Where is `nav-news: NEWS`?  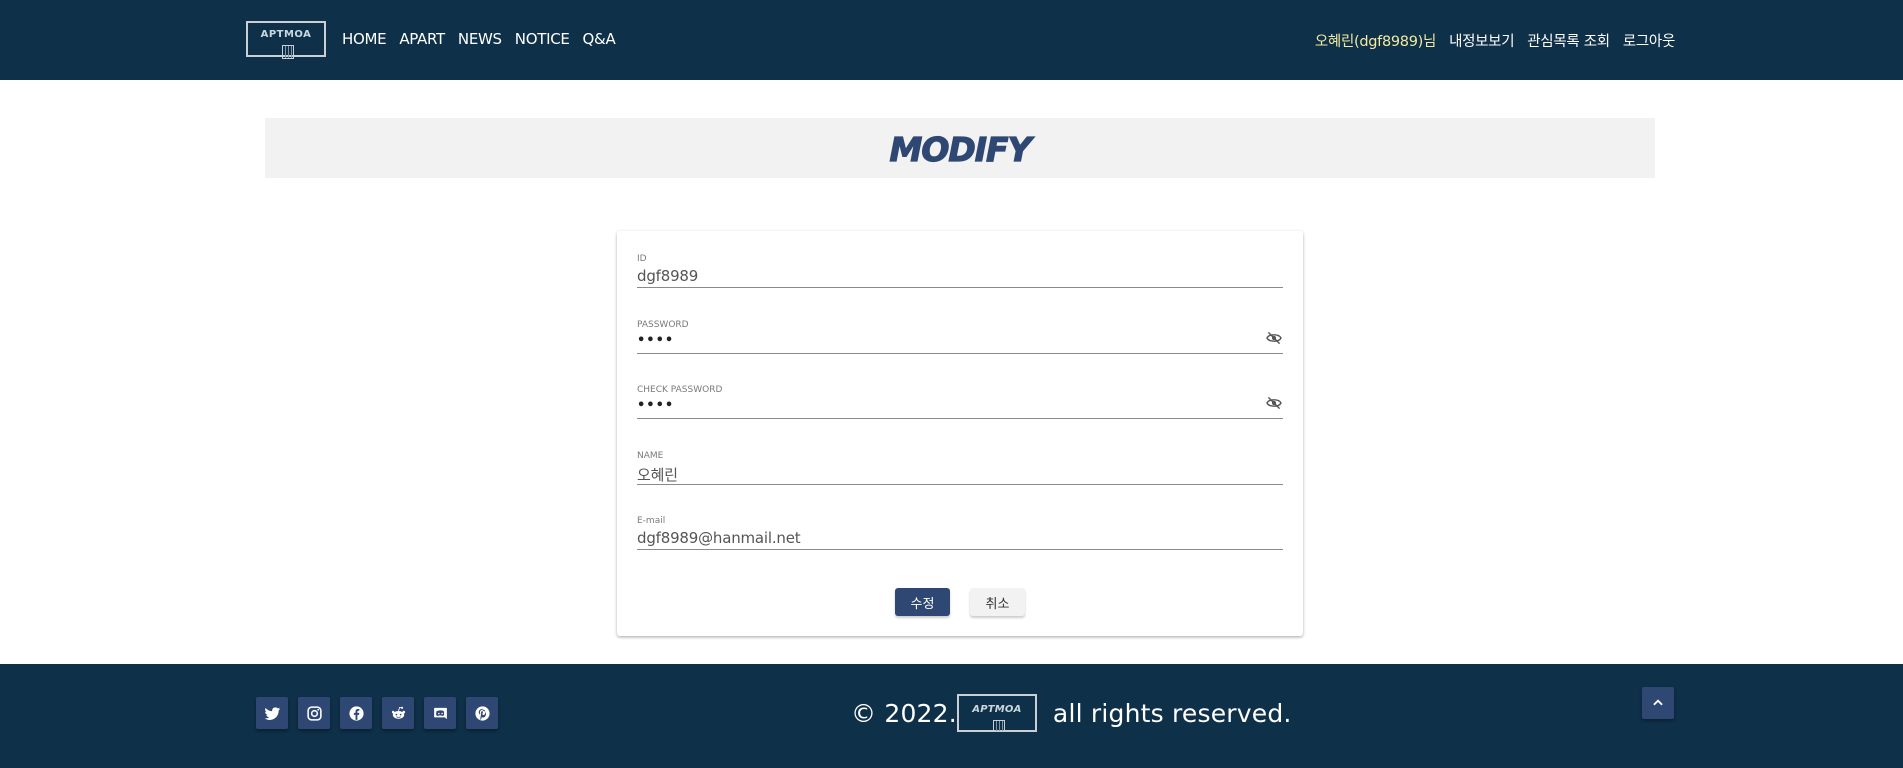
nav-news: NEWS is located at coordinates (480, 39).